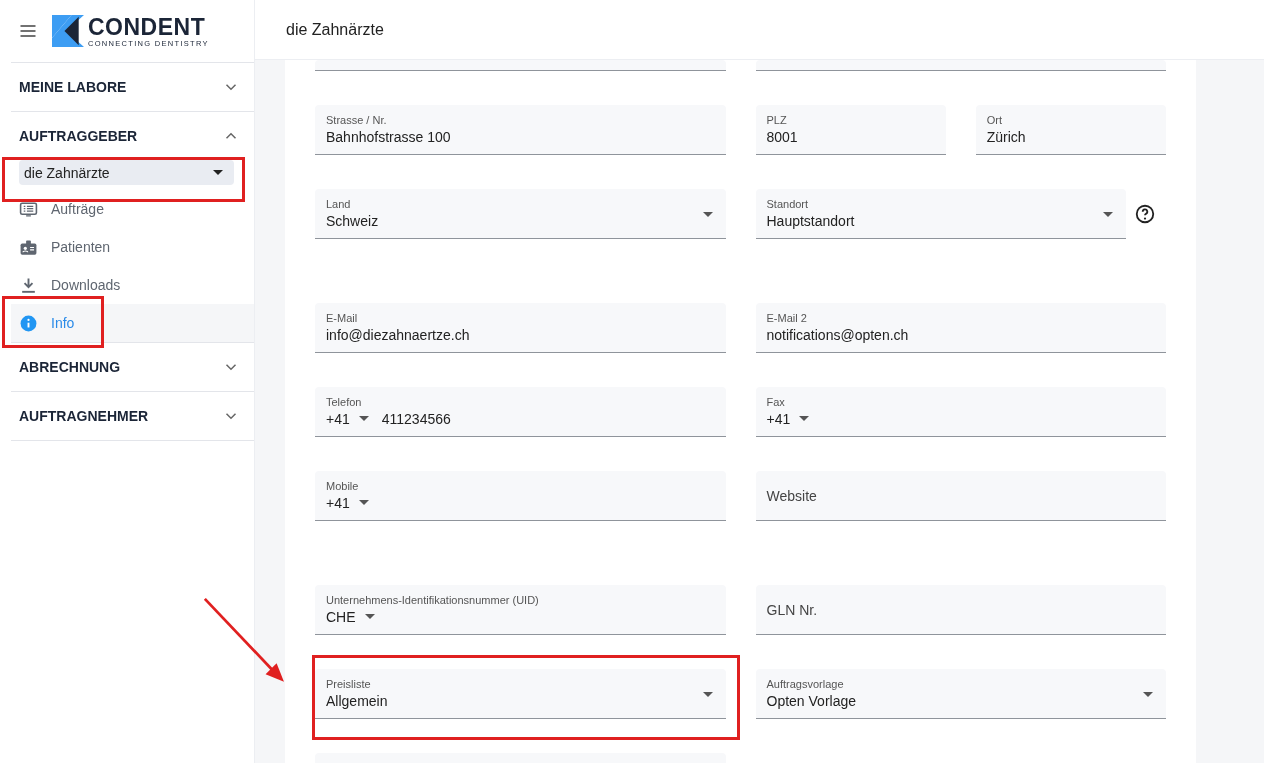 Image resolution: width=1264 pixels, height=763 pixels. I want to click on client-dropdown: die Zahnärzte, so click(126, 172).